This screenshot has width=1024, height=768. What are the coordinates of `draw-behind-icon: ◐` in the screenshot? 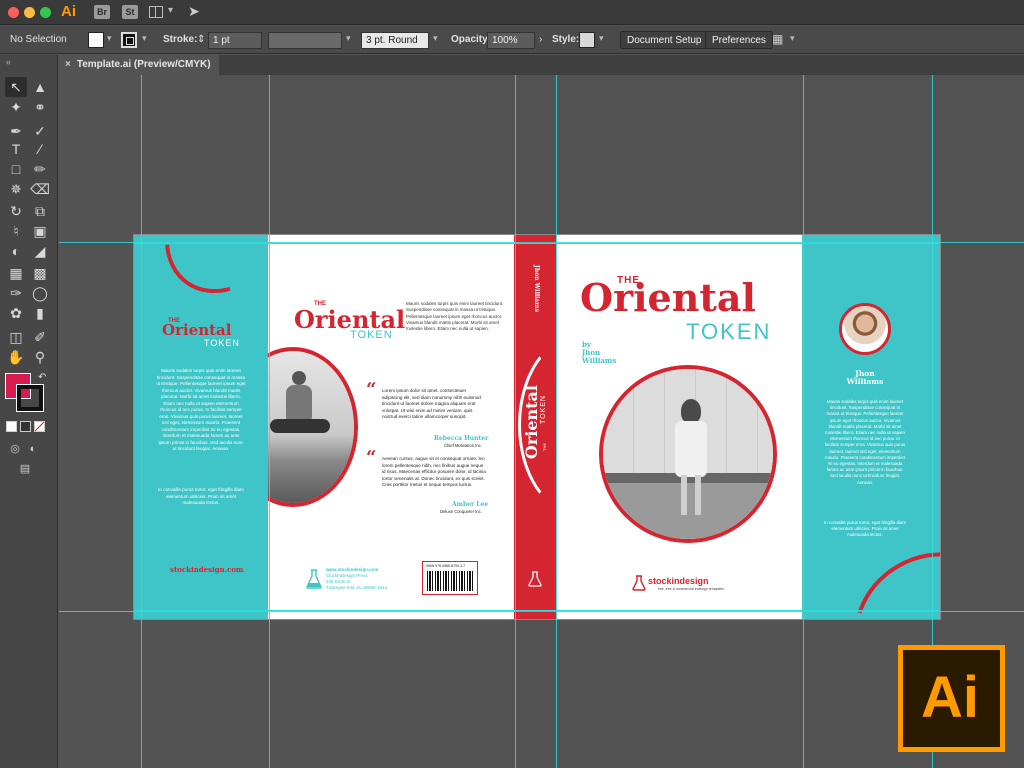 It's located at (33, 449).